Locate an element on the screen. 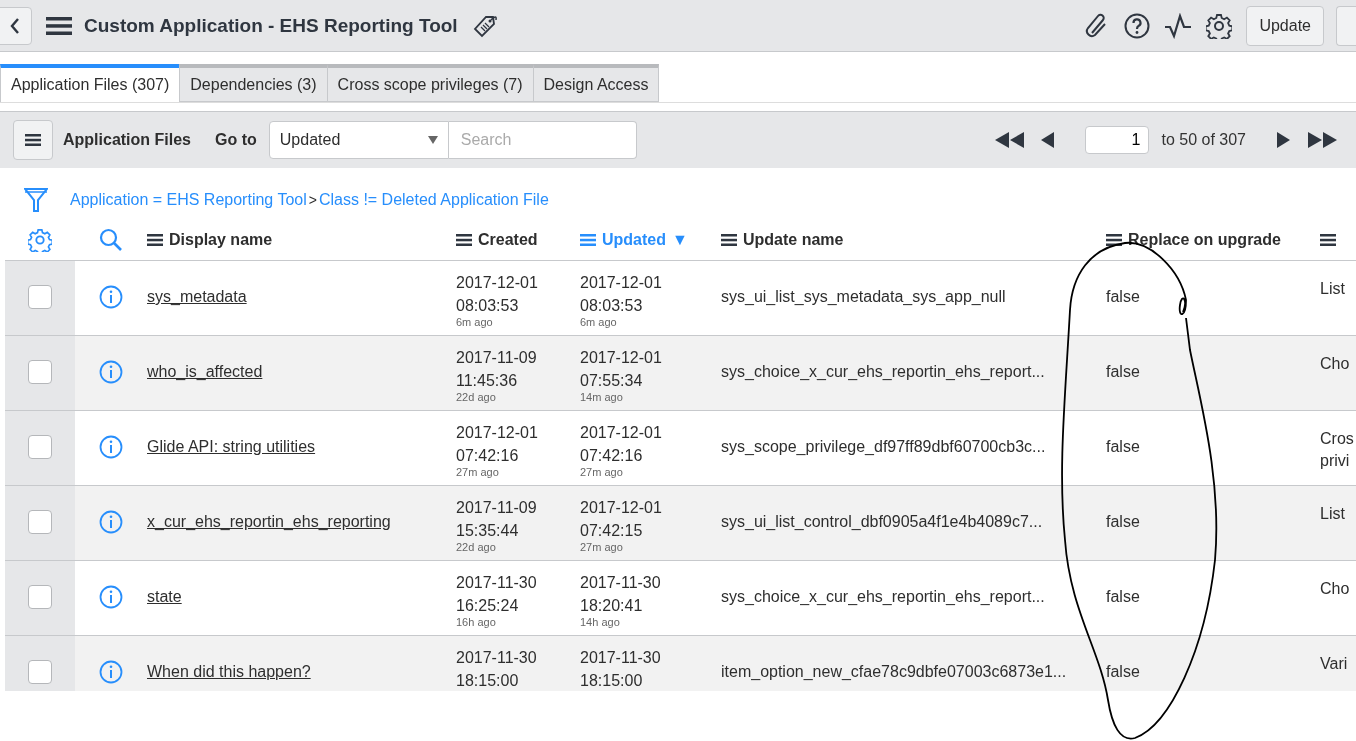 The width and height of the screenshot is (1356, 741). back-button is located at coordinates (16, 25).